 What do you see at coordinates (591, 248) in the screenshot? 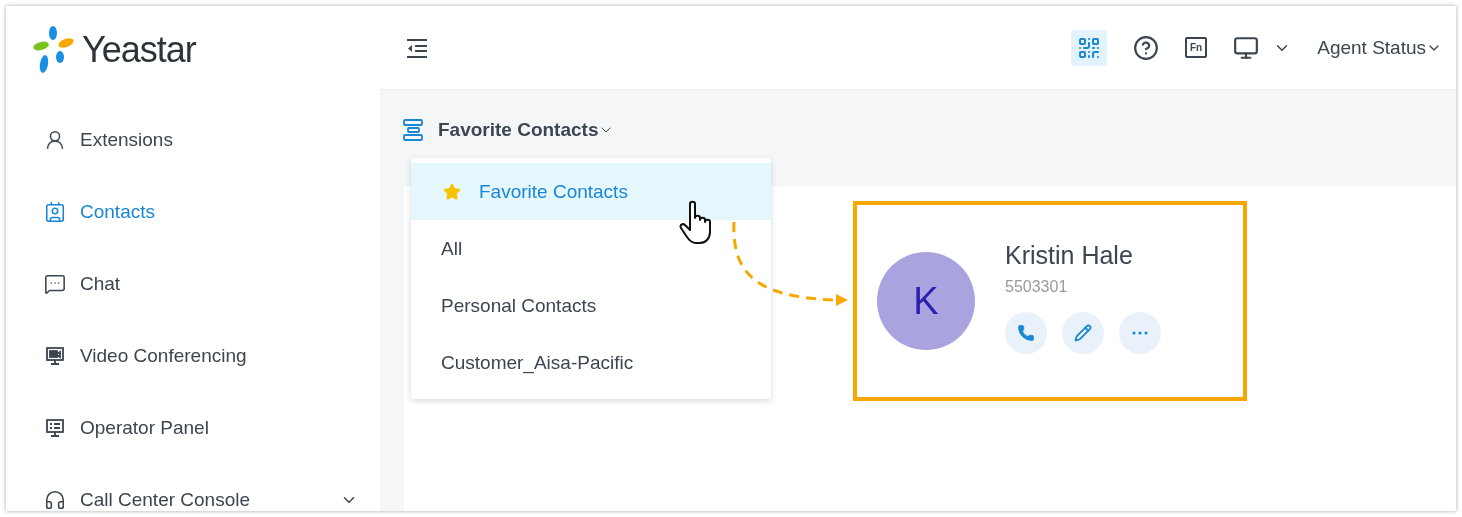
I see `dropdown-item: All` at bounding box center [591, 248].